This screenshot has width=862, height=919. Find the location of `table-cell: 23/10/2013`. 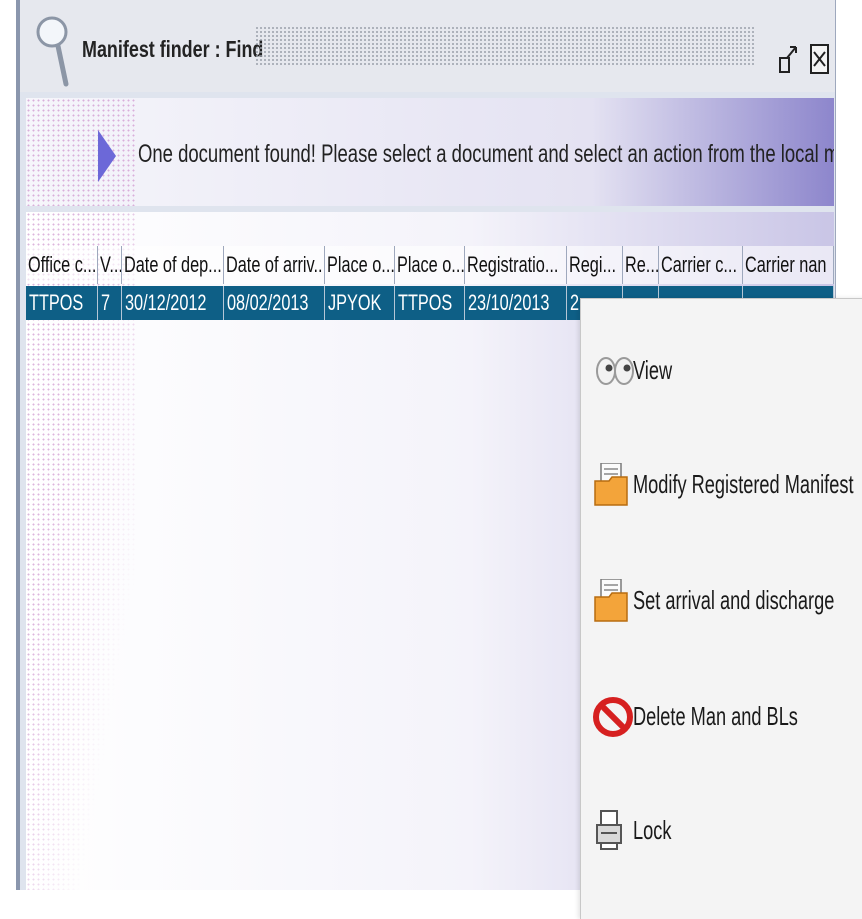

table-cell: 23/10/2013 is located at coordinates (516, 303).